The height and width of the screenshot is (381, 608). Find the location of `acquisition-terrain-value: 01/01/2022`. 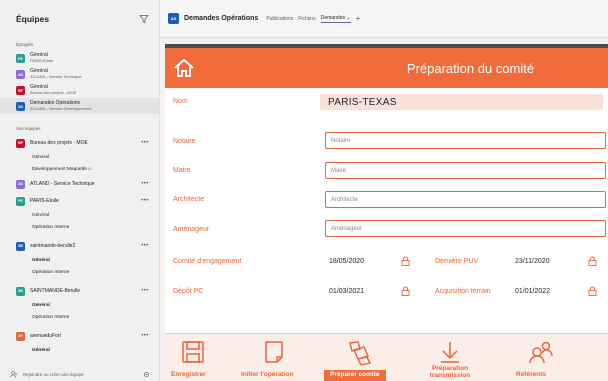

acquisition-terrain-value: 01/01/2022 is located at coordinates (533, 291).